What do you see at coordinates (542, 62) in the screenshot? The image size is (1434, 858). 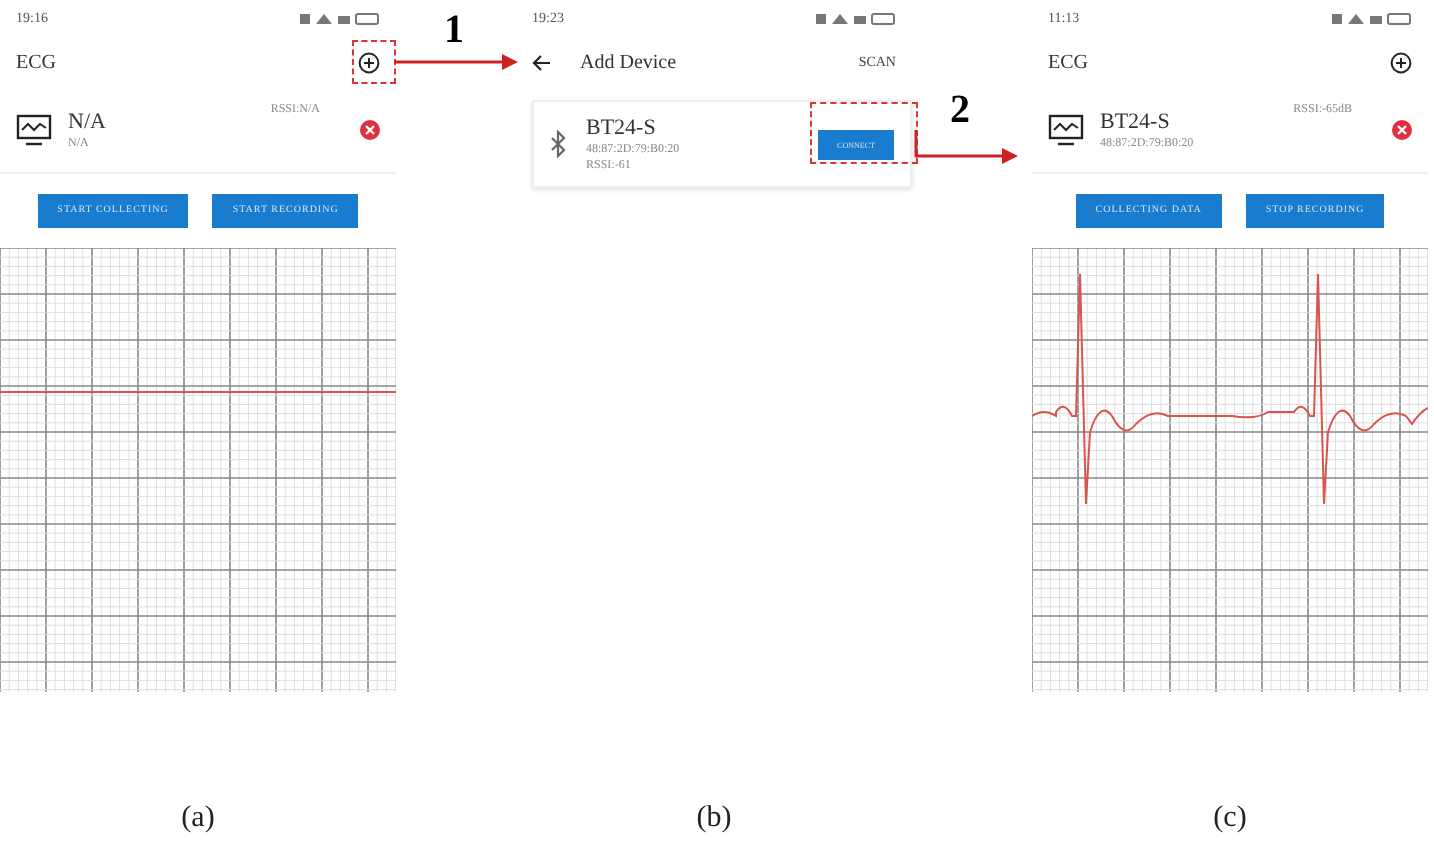 I see `back-icon` at bounding box center [542, 62].